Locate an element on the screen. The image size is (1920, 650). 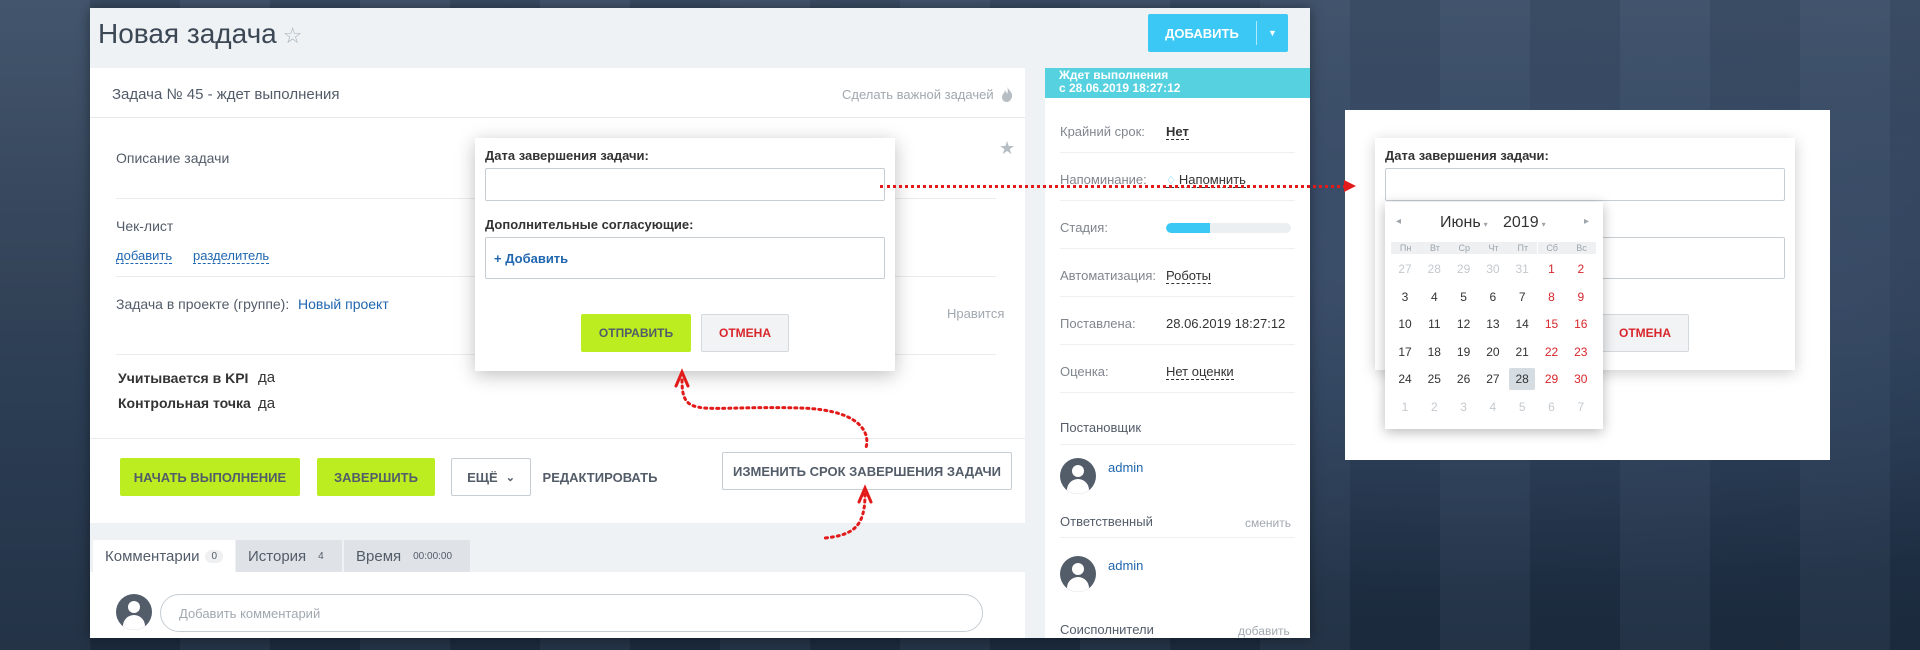
more-button: ЕЩЁ ⌄ is located at coordinates (491, 477).